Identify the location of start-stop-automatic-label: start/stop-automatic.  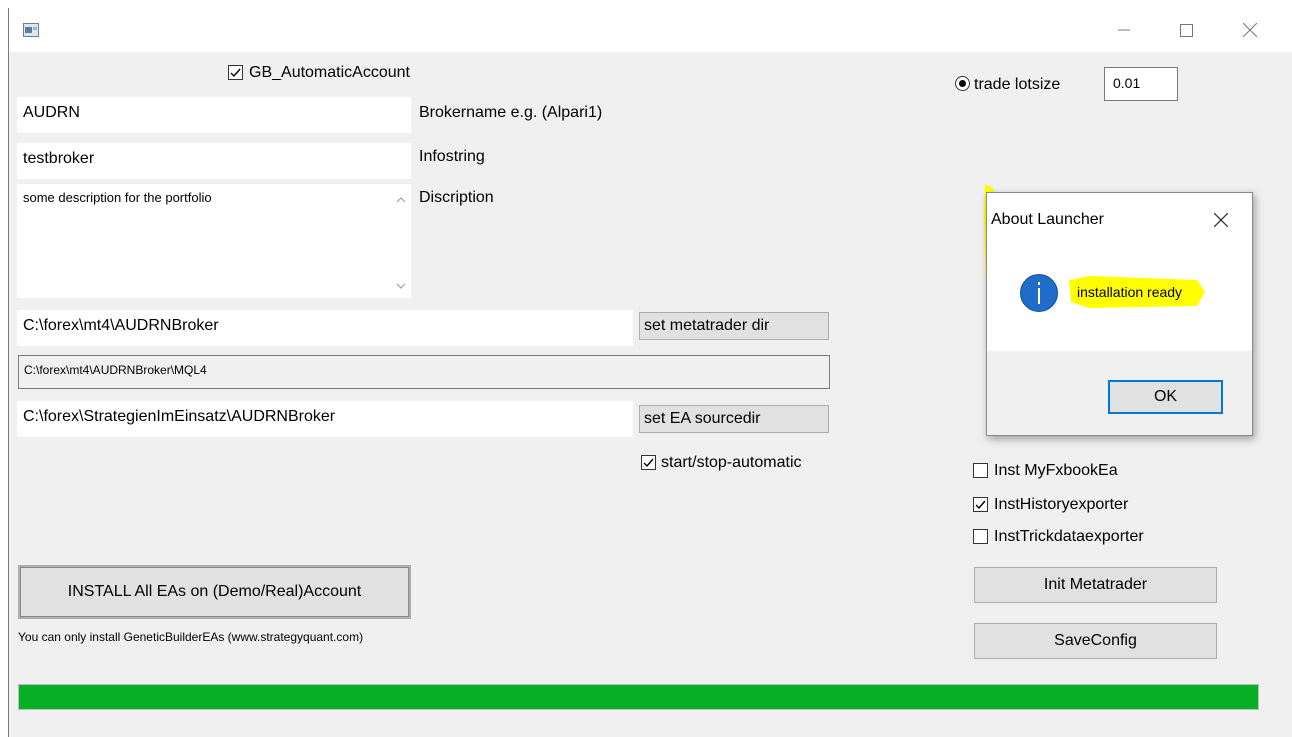
(731, 462).